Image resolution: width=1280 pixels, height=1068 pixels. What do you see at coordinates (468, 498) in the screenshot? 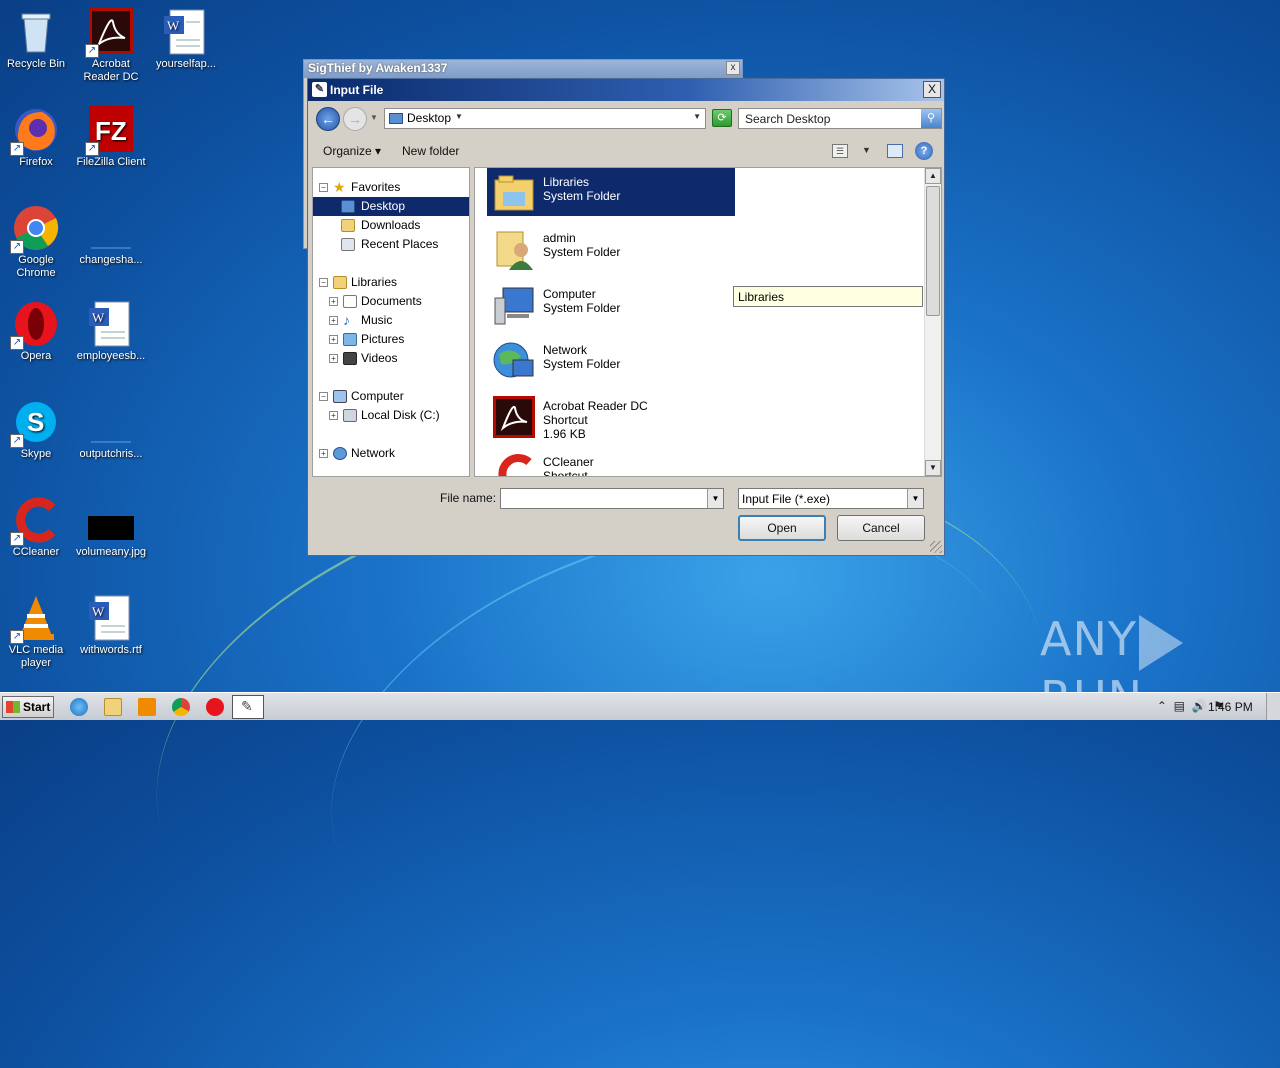
I see `file-name-label: File name:` at bounding box center [468, 498].